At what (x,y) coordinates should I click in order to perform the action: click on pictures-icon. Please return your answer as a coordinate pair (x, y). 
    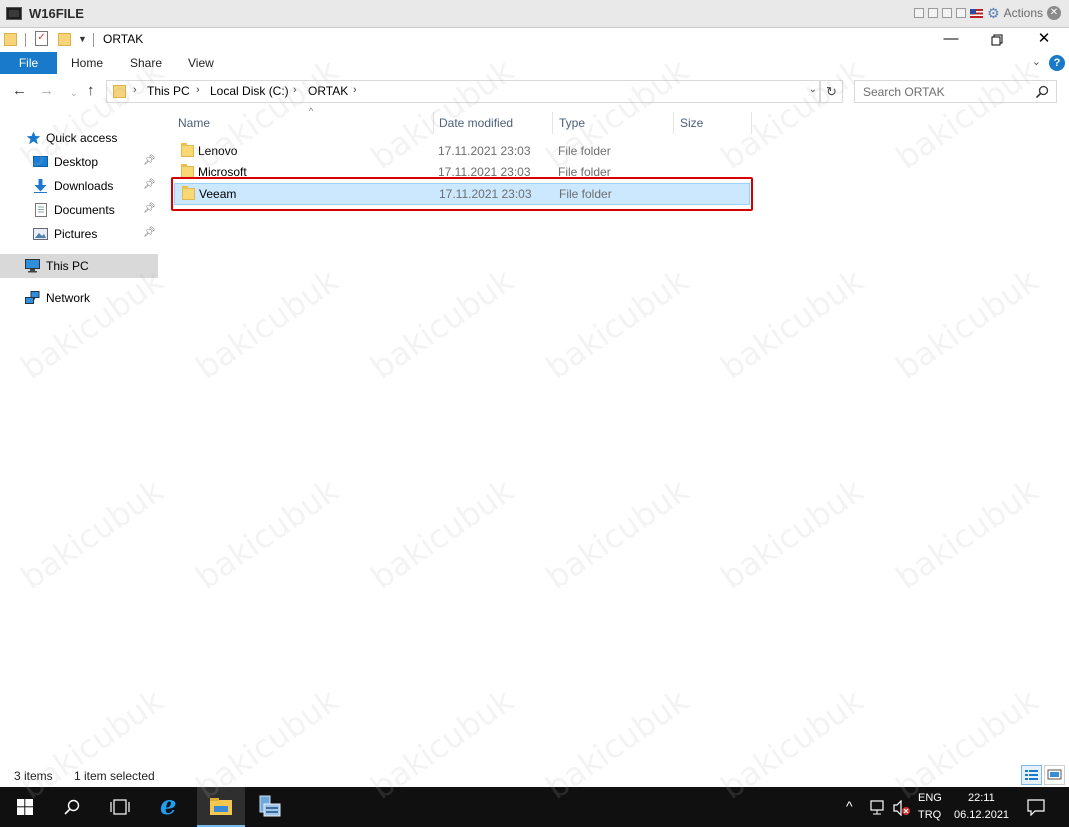
    Looking at the image, I should click on (40, 234).